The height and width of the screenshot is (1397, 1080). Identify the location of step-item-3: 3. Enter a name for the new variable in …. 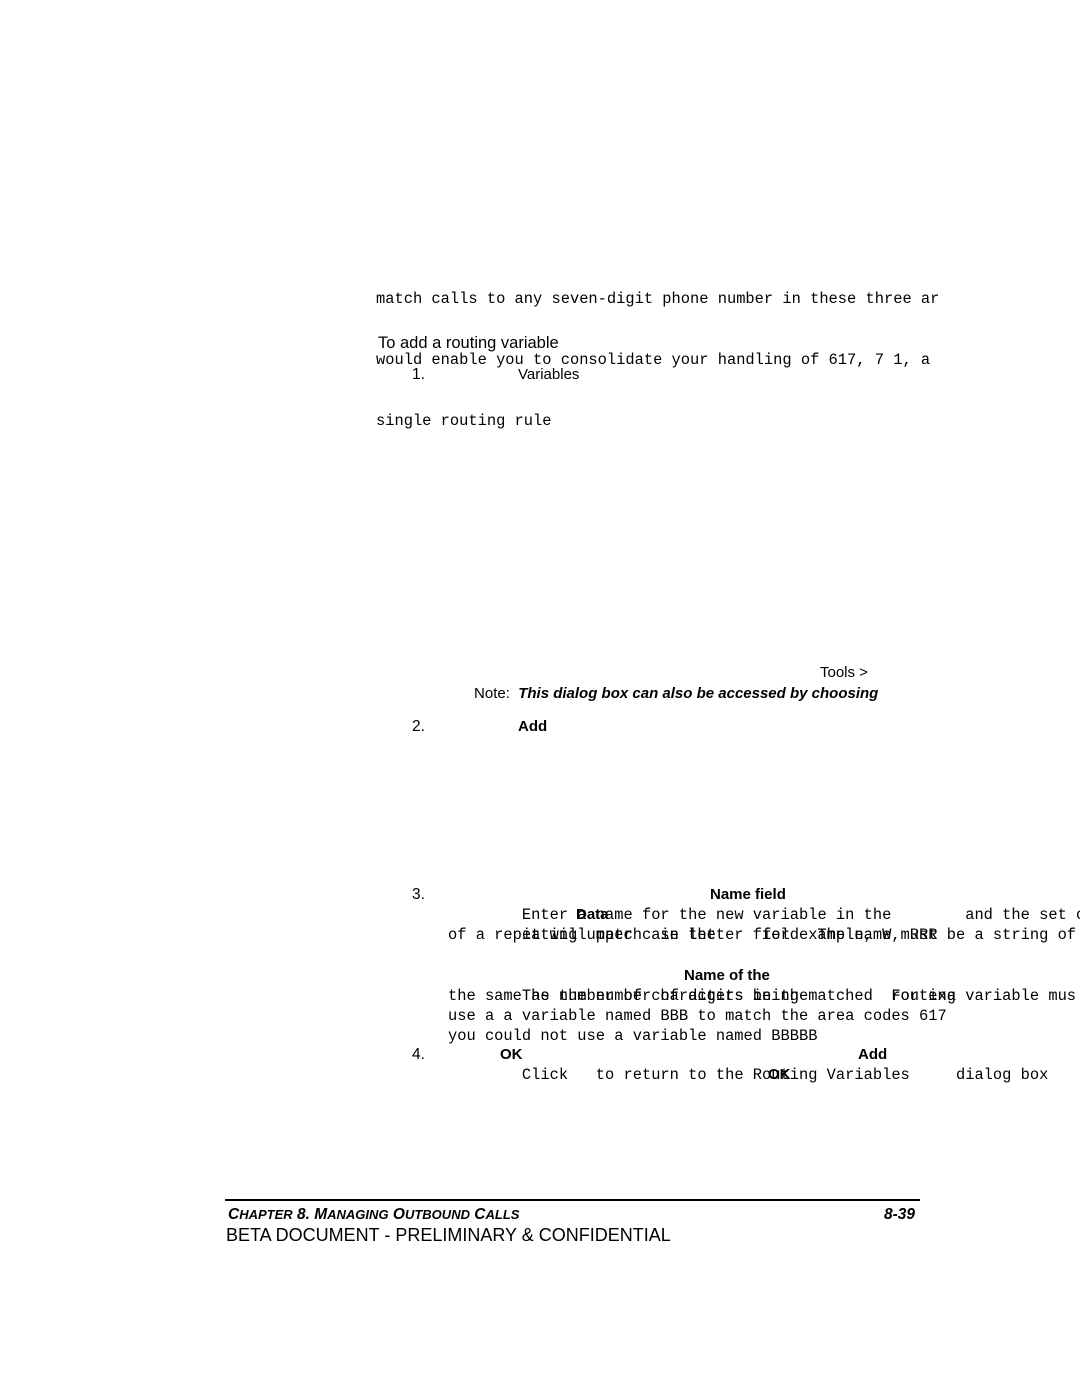
(746, 966).